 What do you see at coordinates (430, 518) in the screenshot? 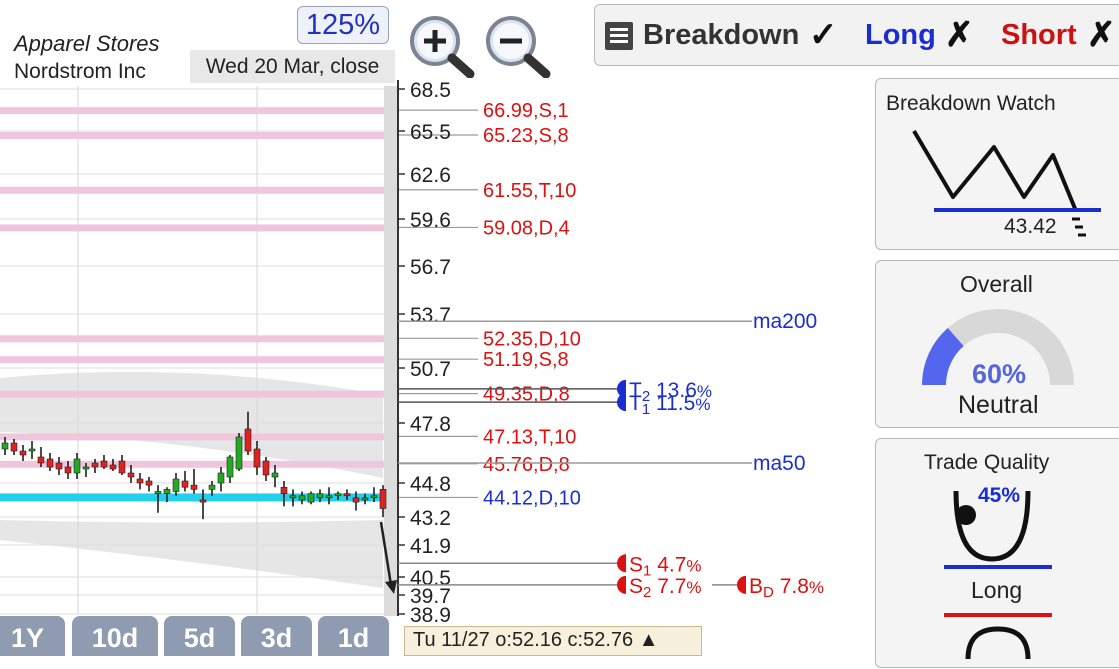
I see `y-tick-label: 43.2` at bounding box center [430, 518].